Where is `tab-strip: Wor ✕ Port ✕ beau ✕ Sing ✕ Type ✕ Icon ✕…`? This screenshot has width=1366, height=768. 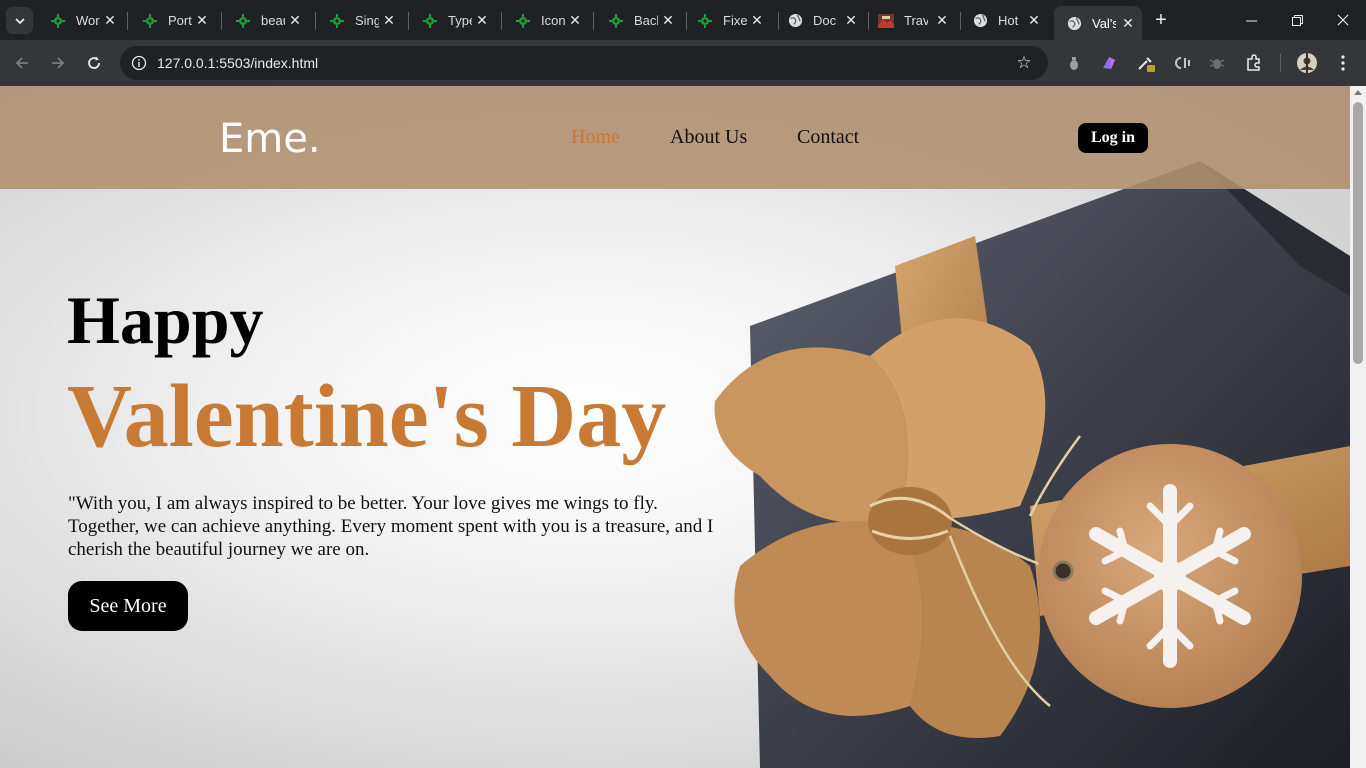
tab-strip: Wor ✕ Port ✕ beau ✕ Sing ✕ Type ✕ Icon ✕… is located at coordinates (683, 20).